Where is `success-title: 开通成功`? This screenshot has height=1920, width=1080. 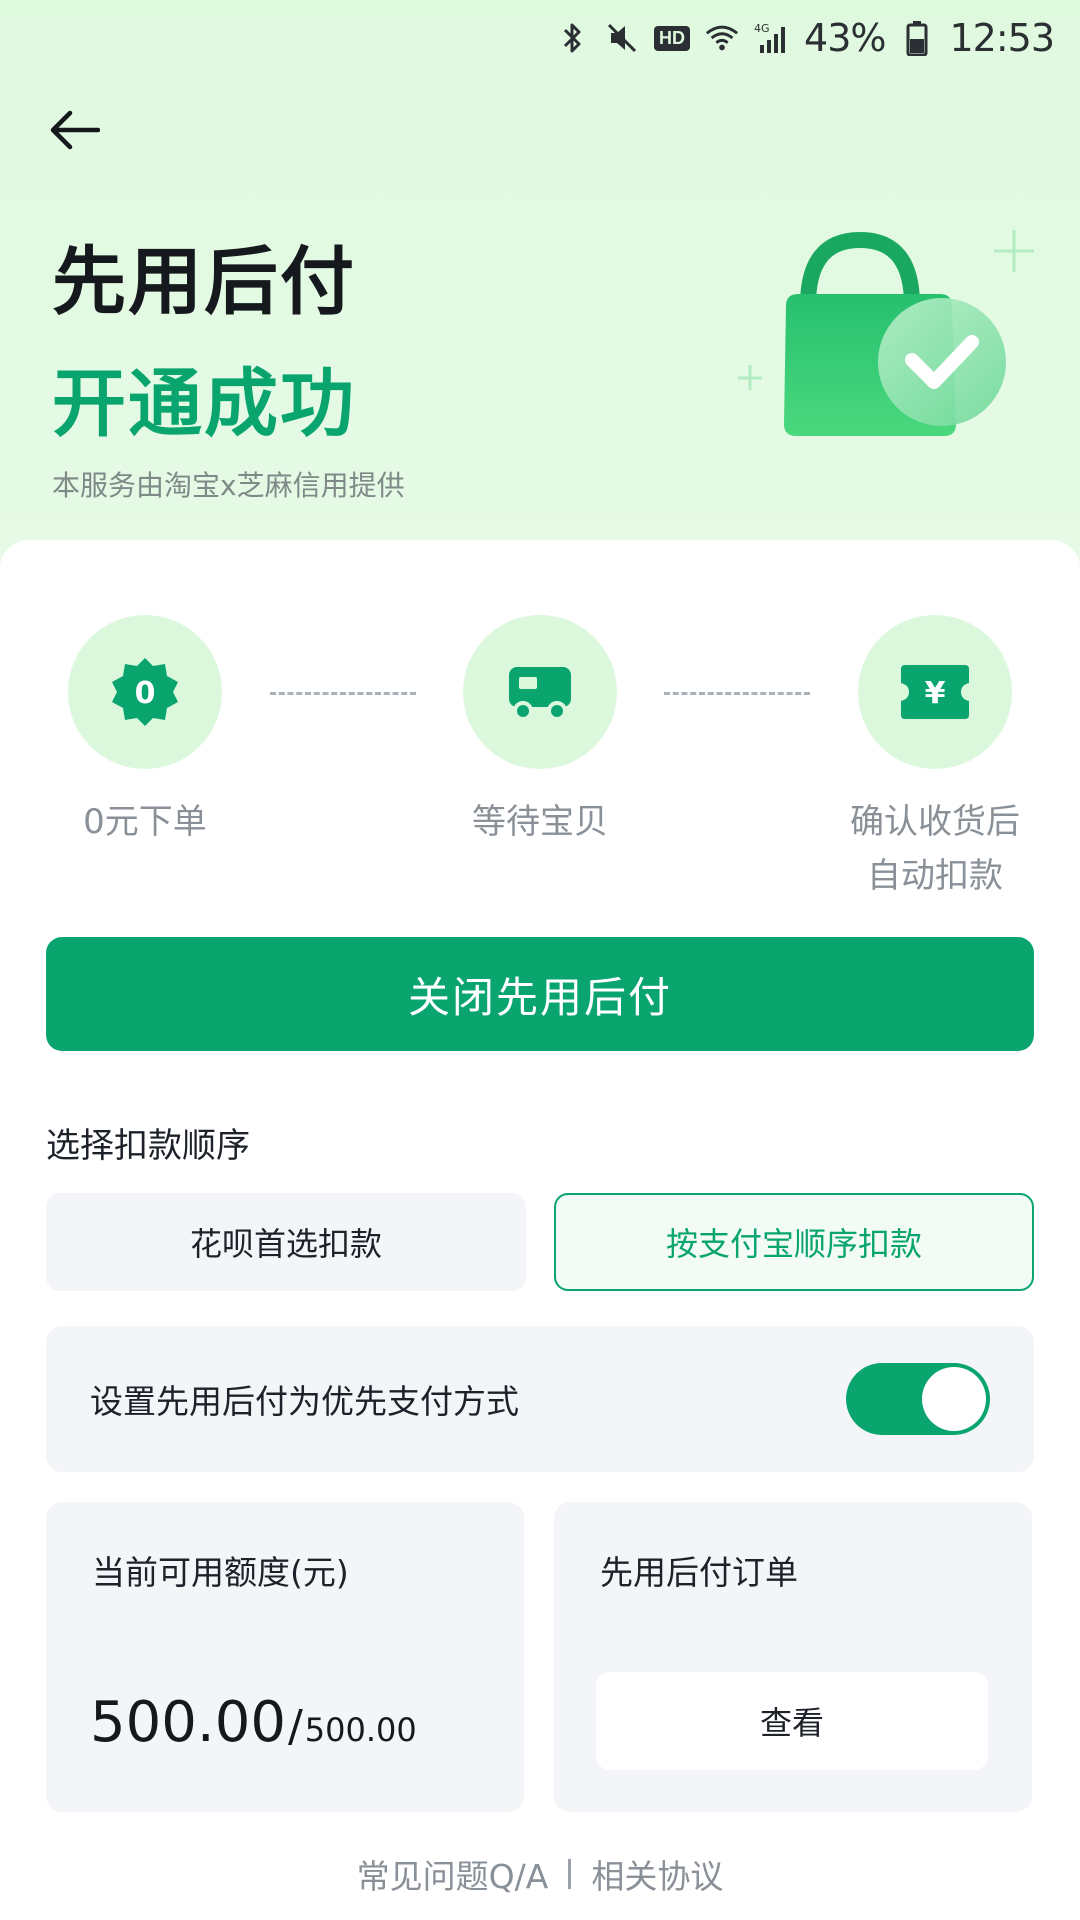 success-title: 开通成功 is located at coordinates (204, 404).